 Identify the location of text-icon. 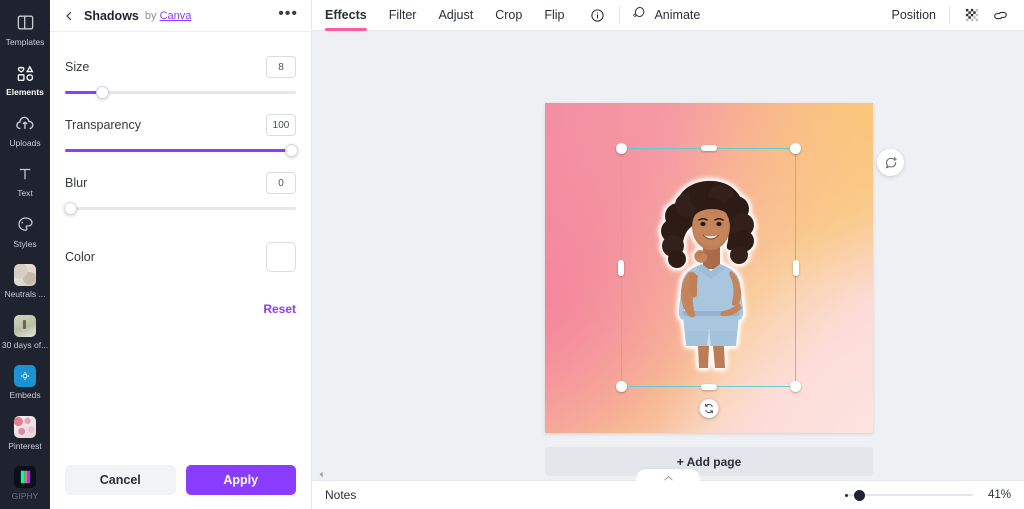
(25, 174).